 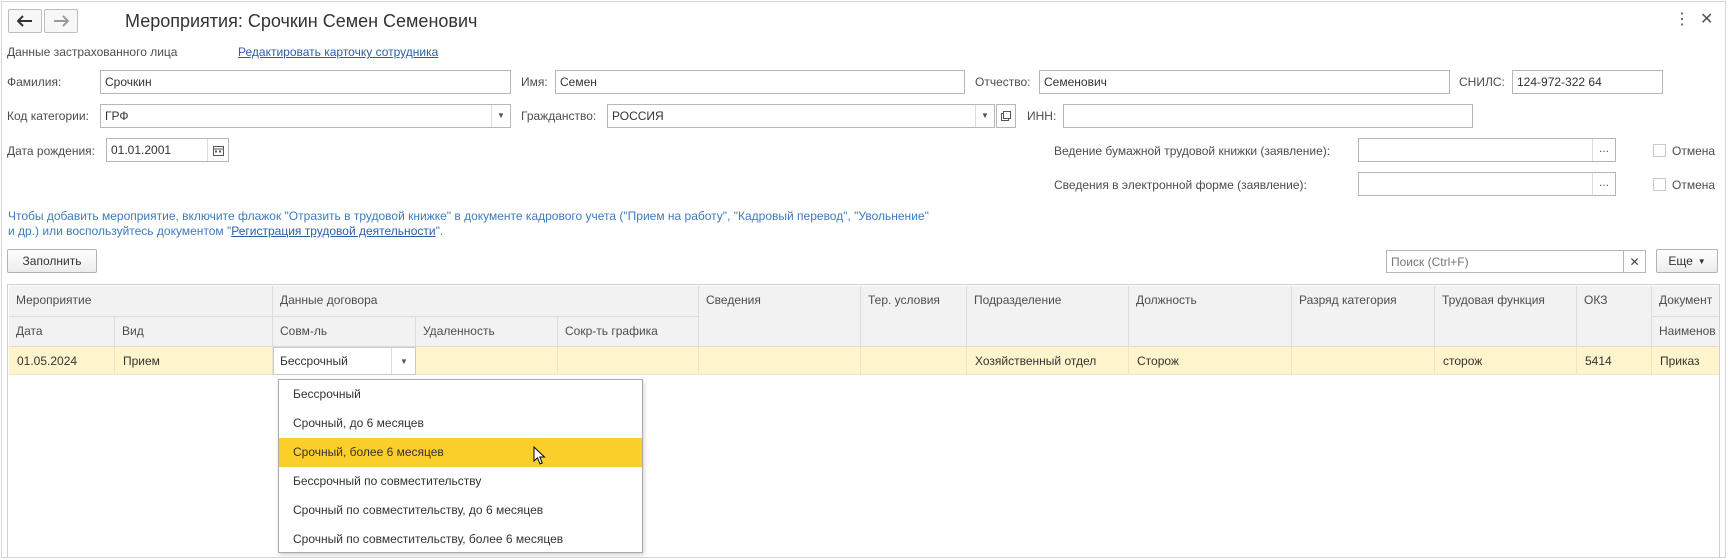 I want to click on dropdown-option: Бессрочный по совместительству, so click(x=460, y=481).